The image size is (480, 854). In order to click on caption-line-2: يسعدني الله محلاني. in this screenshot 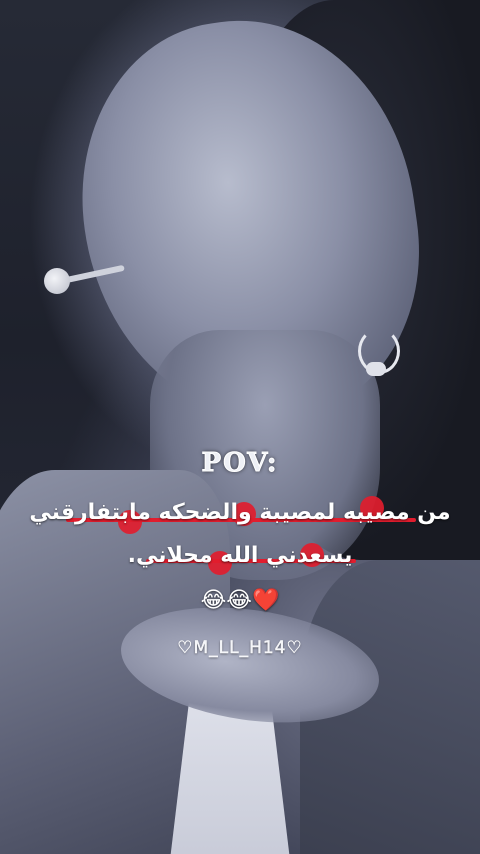, I will do `click(240, 555)`.